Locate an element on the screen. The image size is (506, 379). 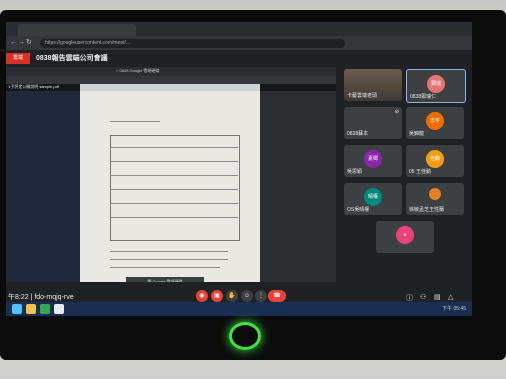
participant-tile: 徐敏孟芝王性蘭 is located at coordinates (435, 199).